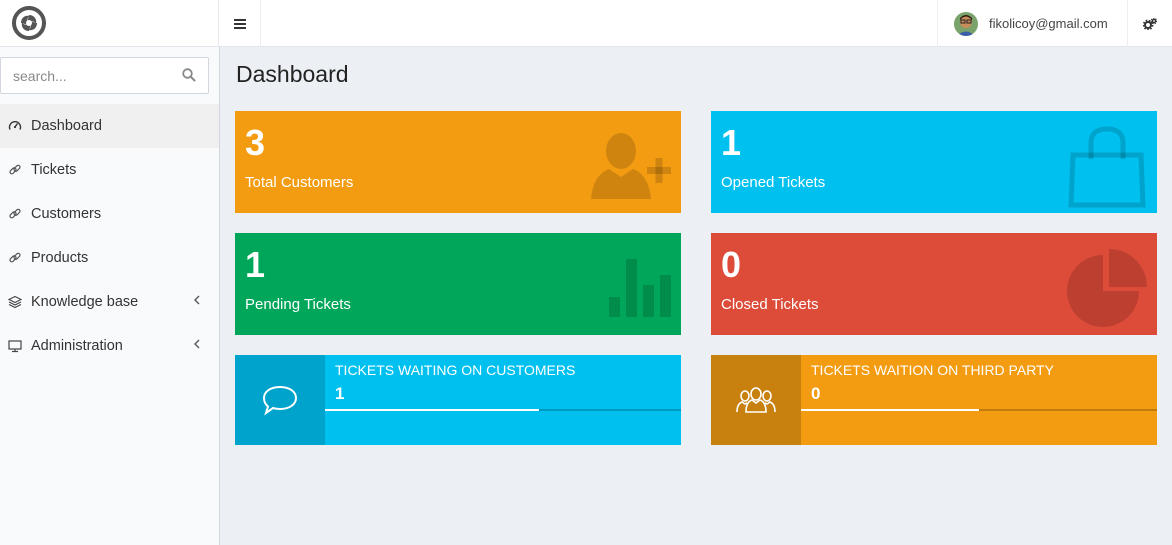 This screenshot has height=545, width=1172. Describe the element at coordinates (109, 258) in the screenshot. I see `sidebar-item-products: Products` at that location.